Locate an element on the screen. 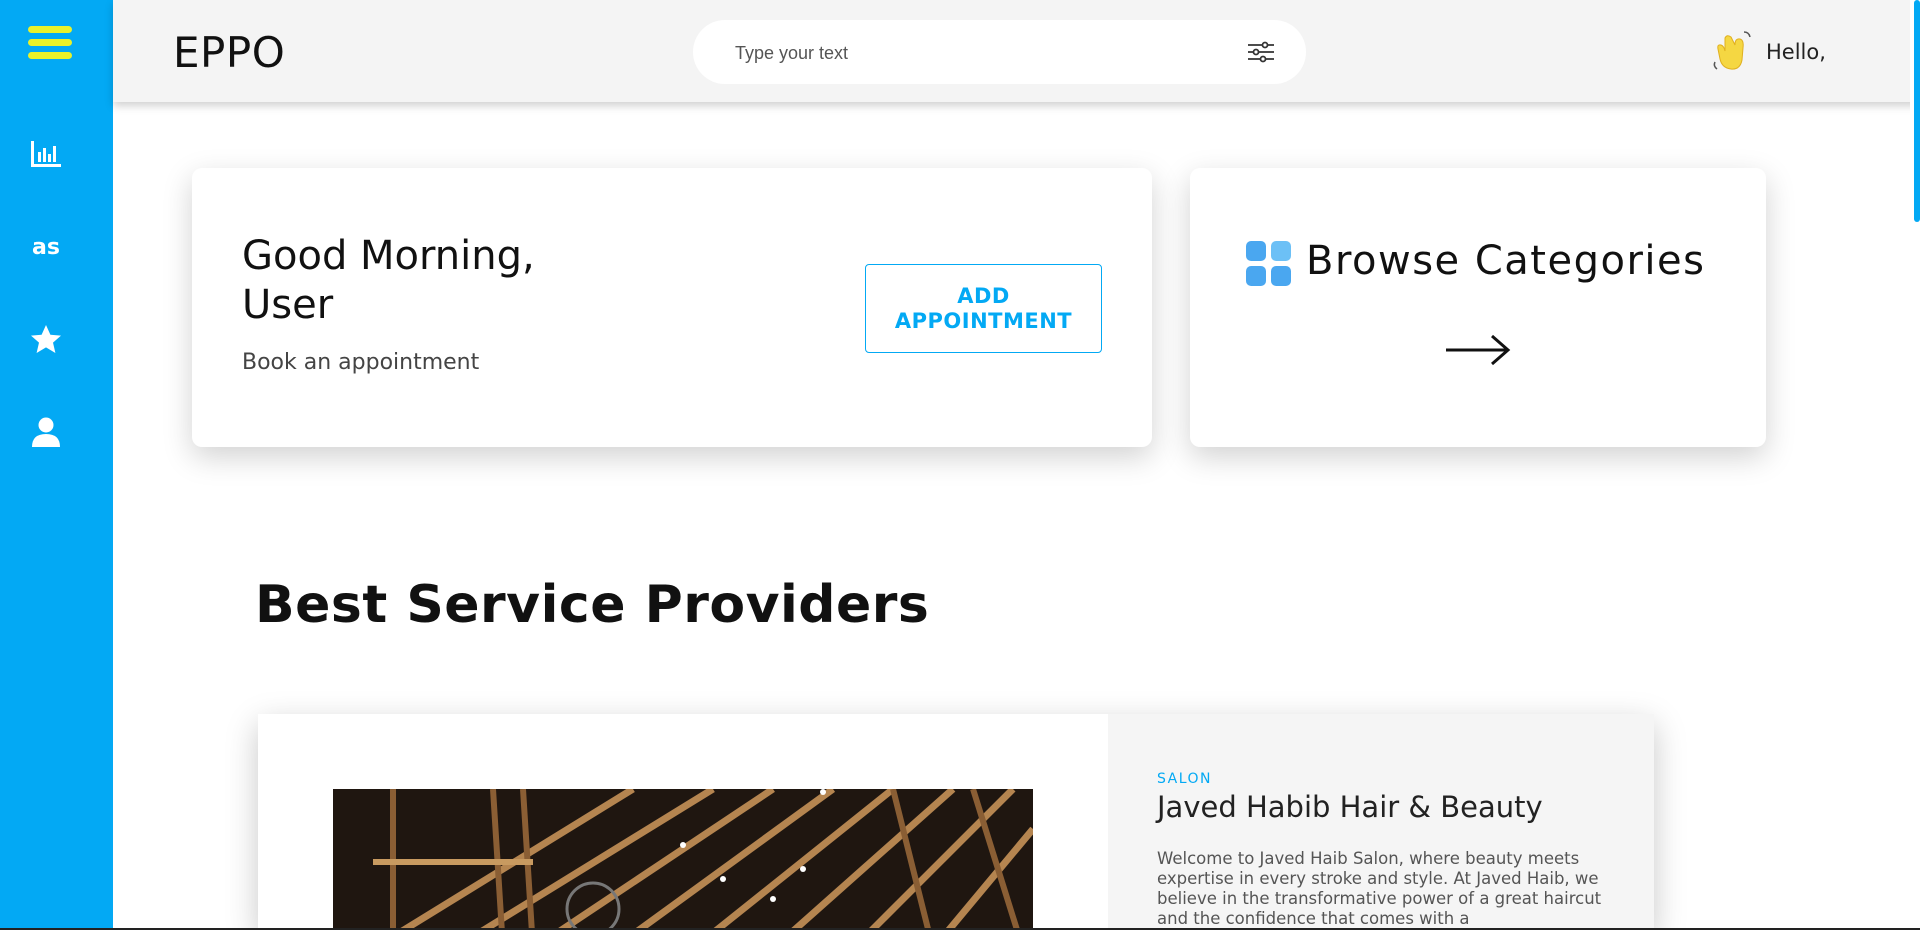 This screenshot has width=1920, height=930. provider-category: SALON is located at coordinates (1185, 779).